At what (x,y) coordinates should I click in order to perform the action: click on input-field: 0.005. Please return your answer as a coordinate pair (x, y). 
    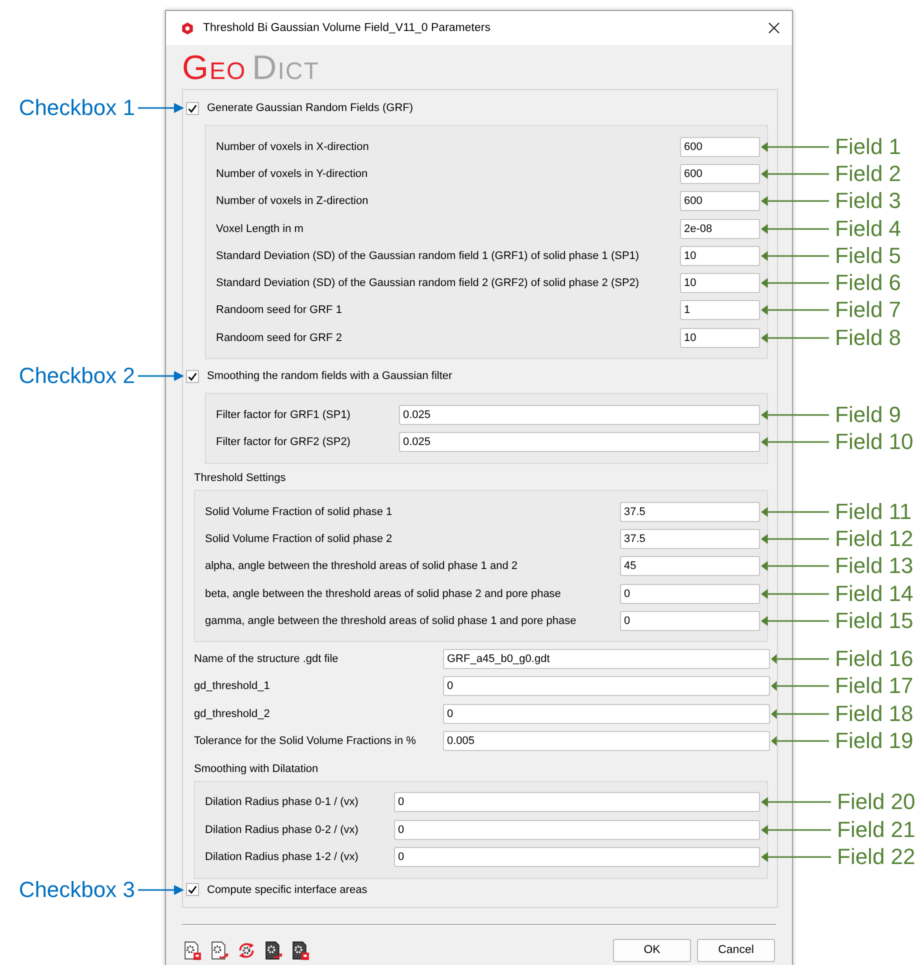
    Looking at the image, I should click on (606, 740).